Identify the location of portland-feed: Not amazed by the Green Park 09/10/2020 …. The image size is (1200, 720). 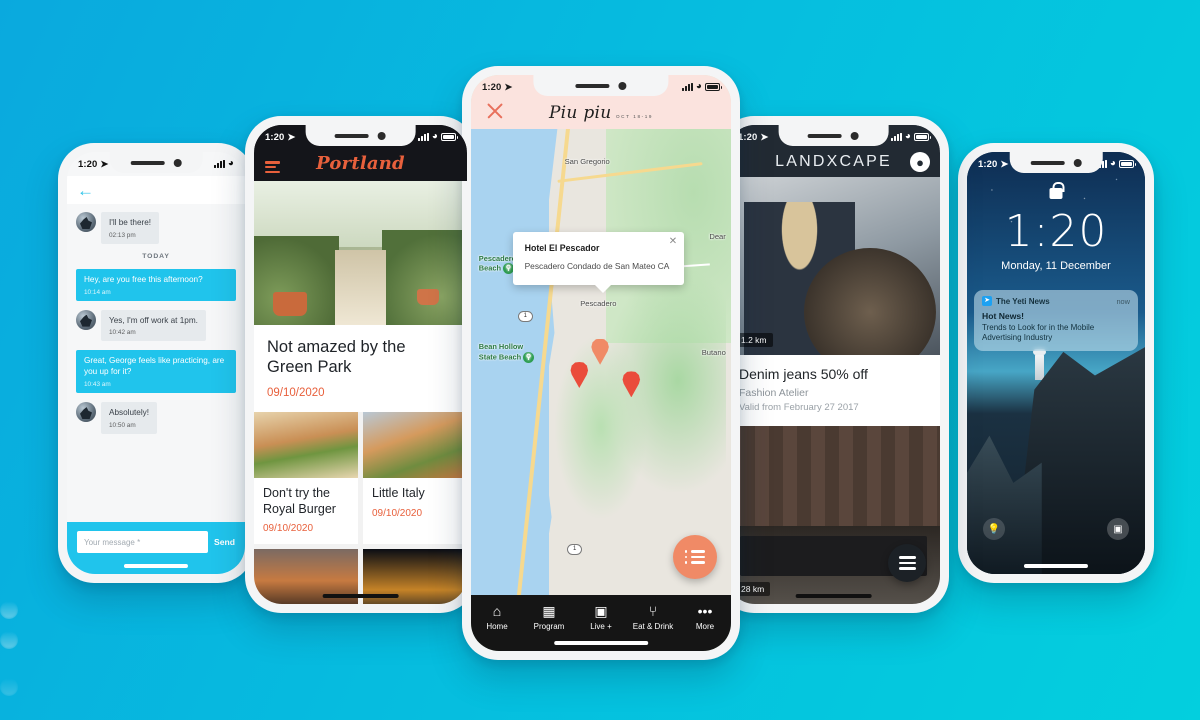
(360, 392).